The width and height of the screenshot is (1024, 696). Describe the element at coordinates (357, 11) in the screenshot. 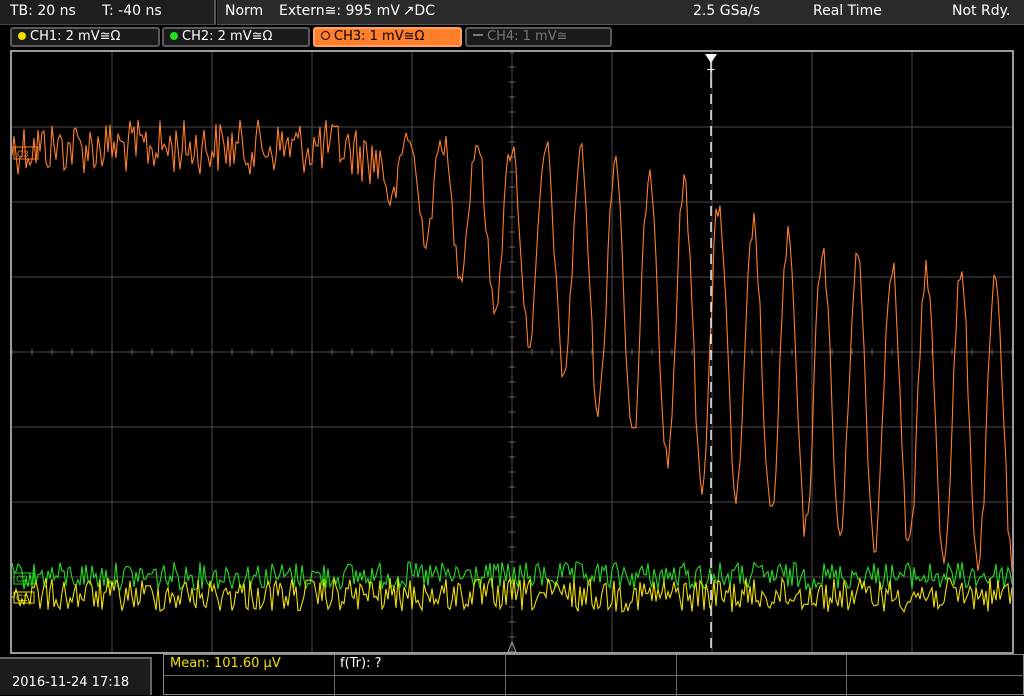

I see `trigger-source-label: Extern≅: 995 mV ↗DC` at that location.